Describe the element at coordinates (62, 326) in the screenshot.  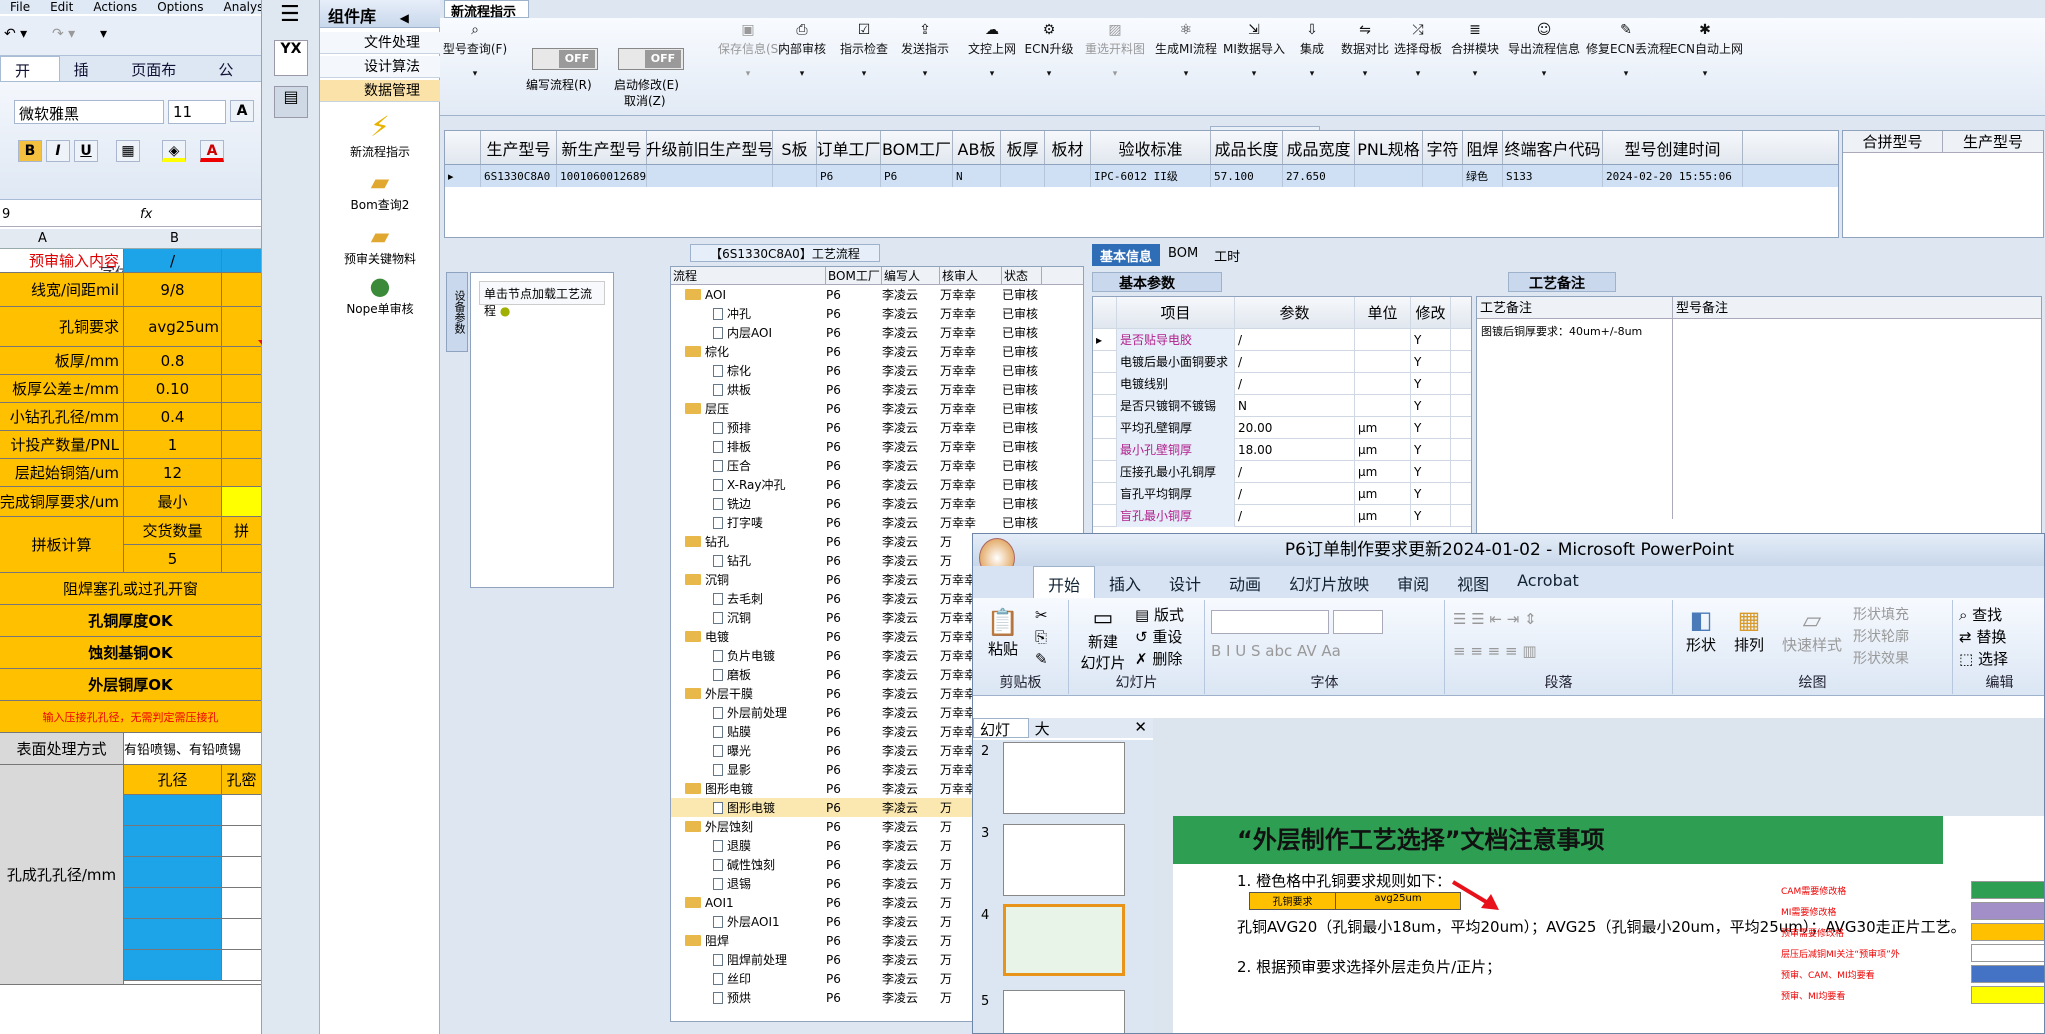
I see `cell-label: 孔铜要求` at that location.